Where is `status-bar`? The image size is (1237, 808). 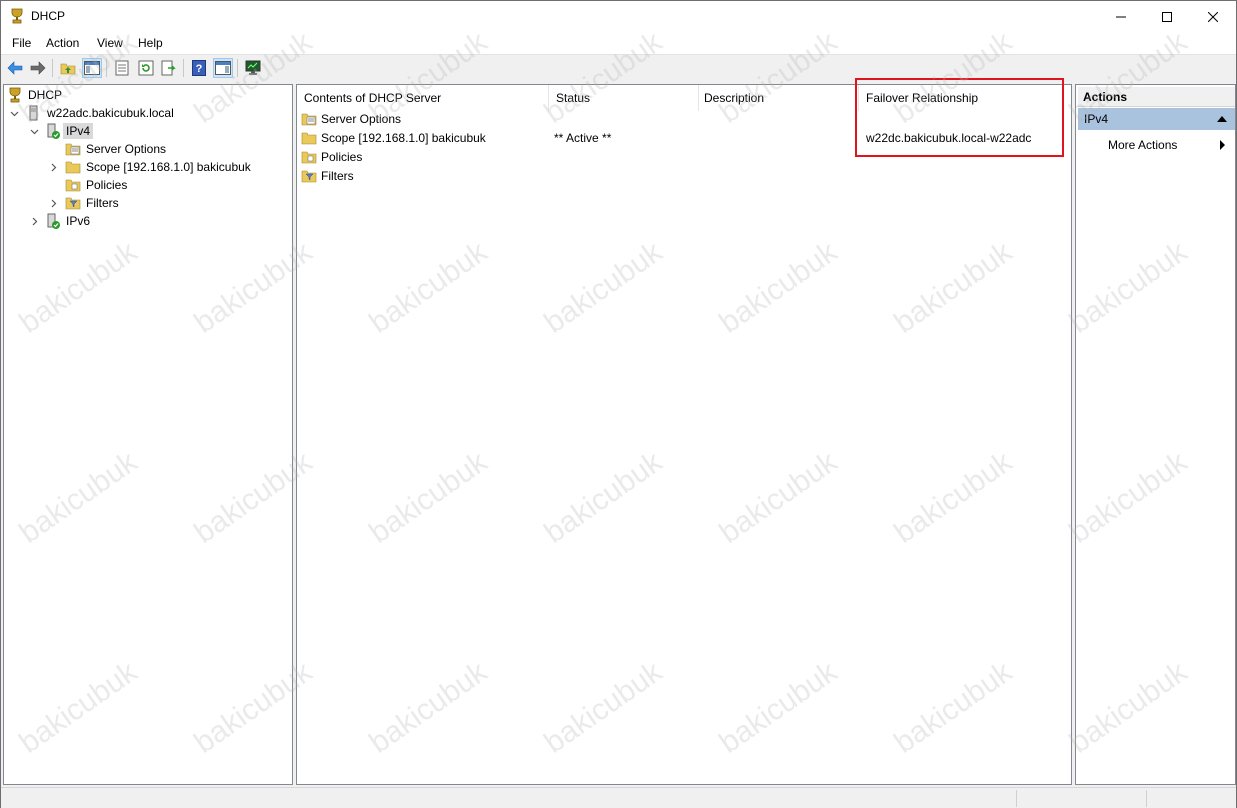 status-bar is located at coordinates (618, 797).